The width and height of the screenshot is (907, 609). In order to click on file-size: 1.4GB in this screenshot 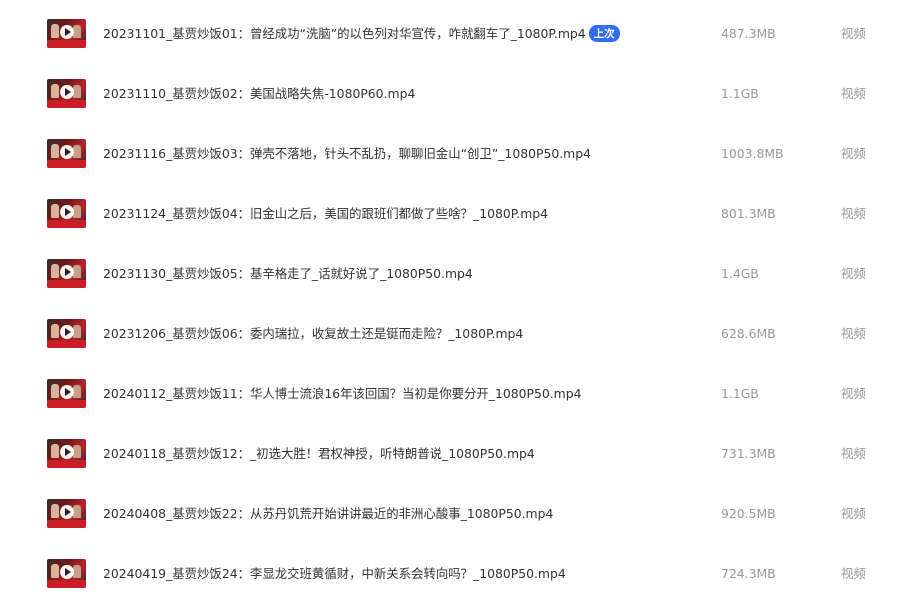, I will do `click(740, 273)`.